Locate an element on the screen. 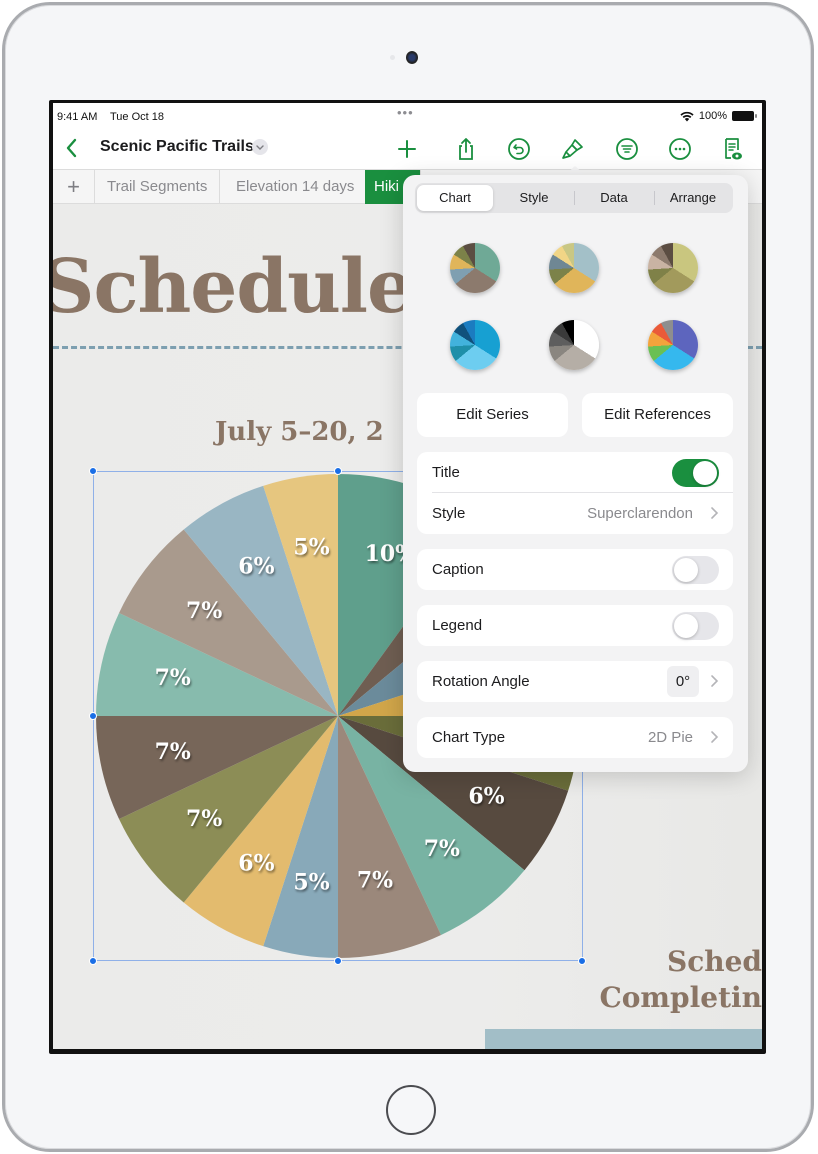 The width and height of the screenshot is (818, 1154). home-button is located at coordinates (411, 1110).